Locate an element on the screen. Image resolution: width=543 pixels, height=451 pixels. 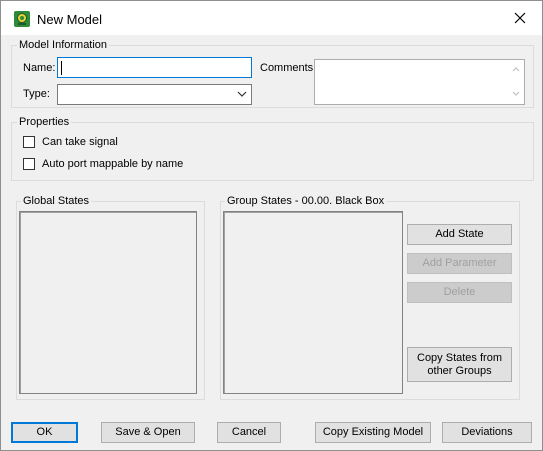
scroll-up-icon is located at coordinates (516, 70).